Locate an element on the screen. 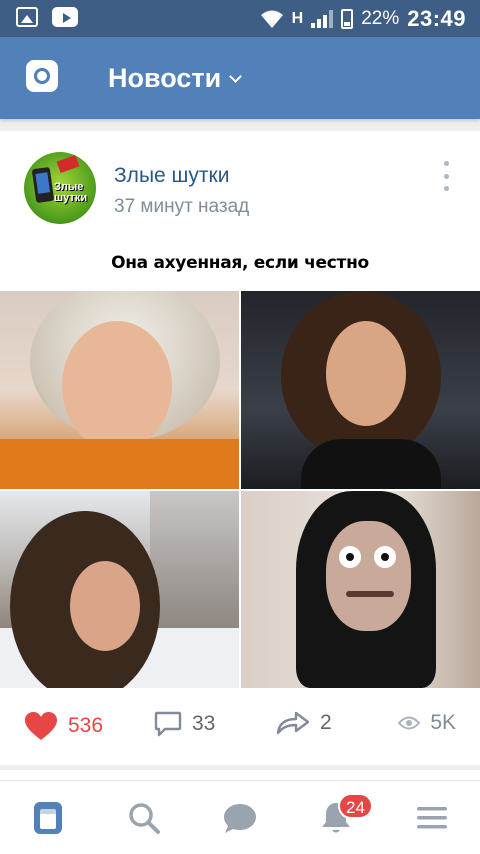 This screenshot has width=480, height=854. nav-menu is located at coordinates (432, 818).